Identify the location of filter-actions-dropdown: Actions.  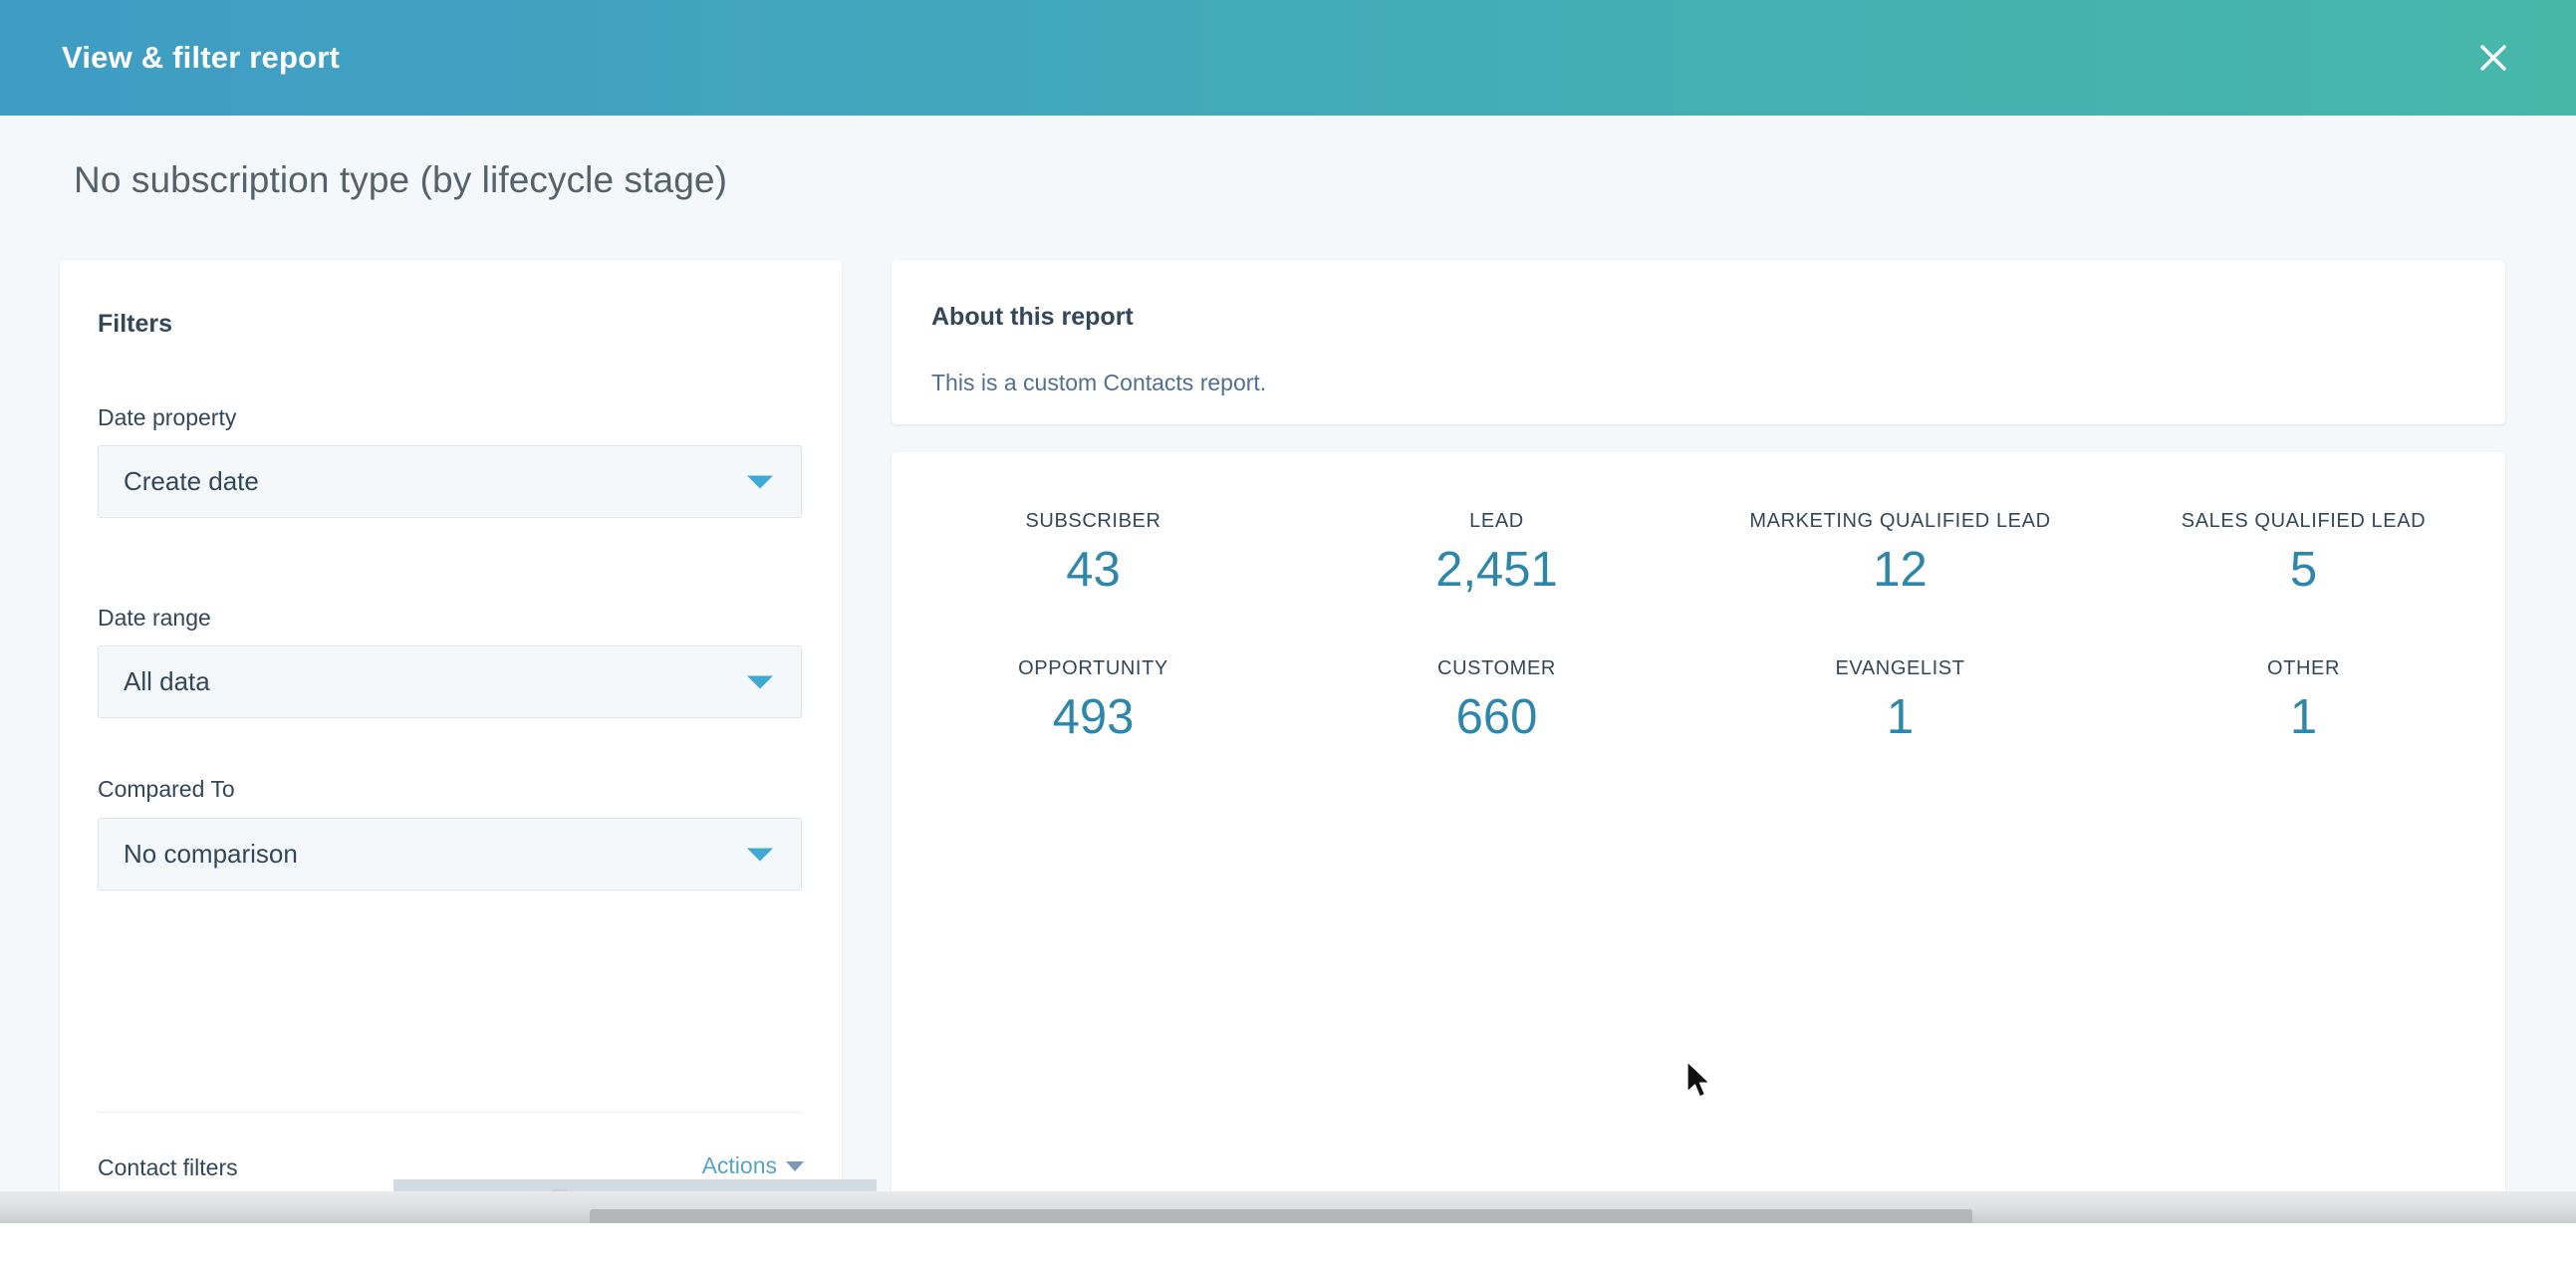
(753, 1165).